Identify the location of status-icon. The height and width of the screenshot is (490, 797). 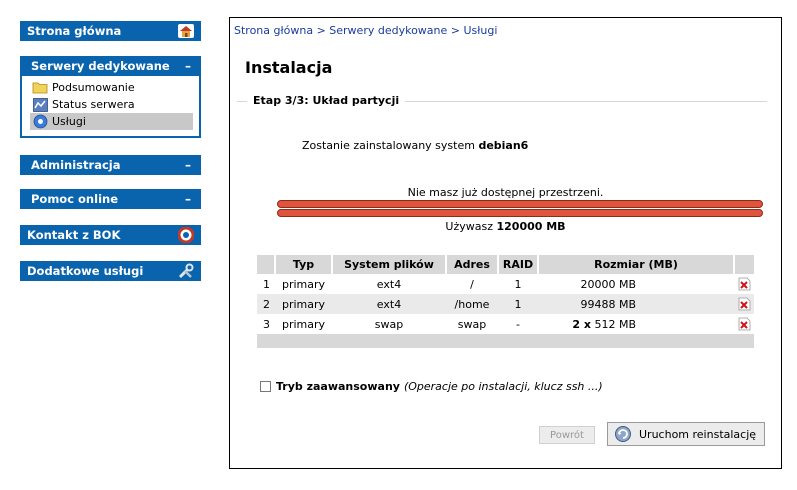
(40, 104).